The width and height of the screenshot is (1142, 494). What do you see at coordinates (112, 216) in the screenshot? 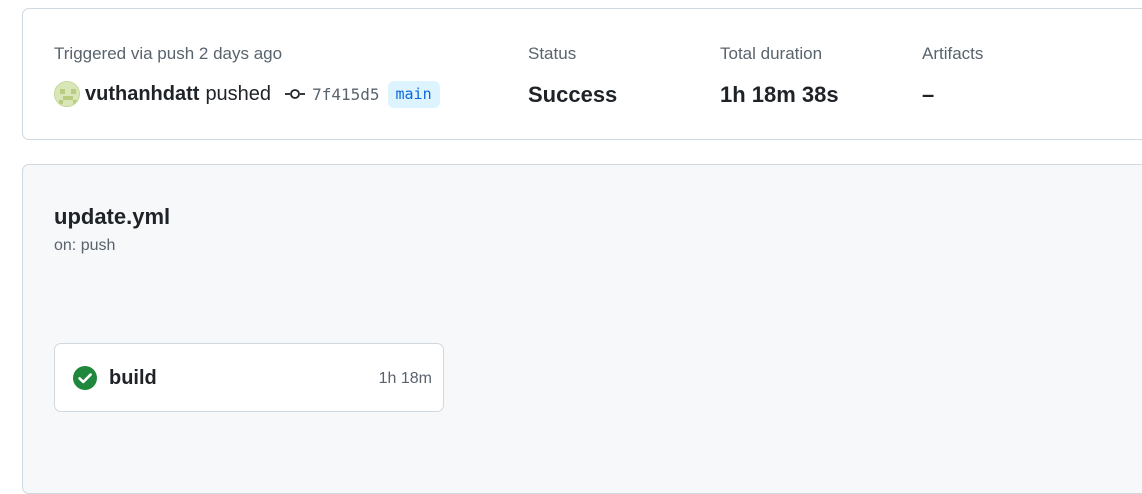
I see `workflow-file-name: update.yml` at bounding box center [112, 216].